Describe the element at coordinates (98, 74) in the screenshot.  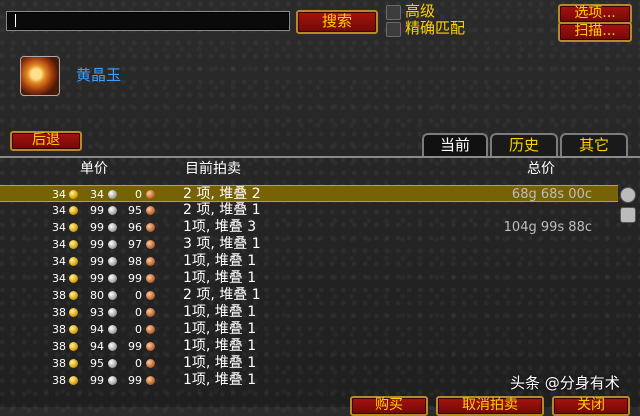
I see `item-name: 黄晶玉` at that location.